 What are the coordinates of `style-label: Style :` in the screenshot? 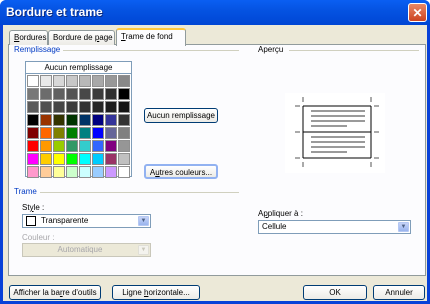 It's located at (33, 207).